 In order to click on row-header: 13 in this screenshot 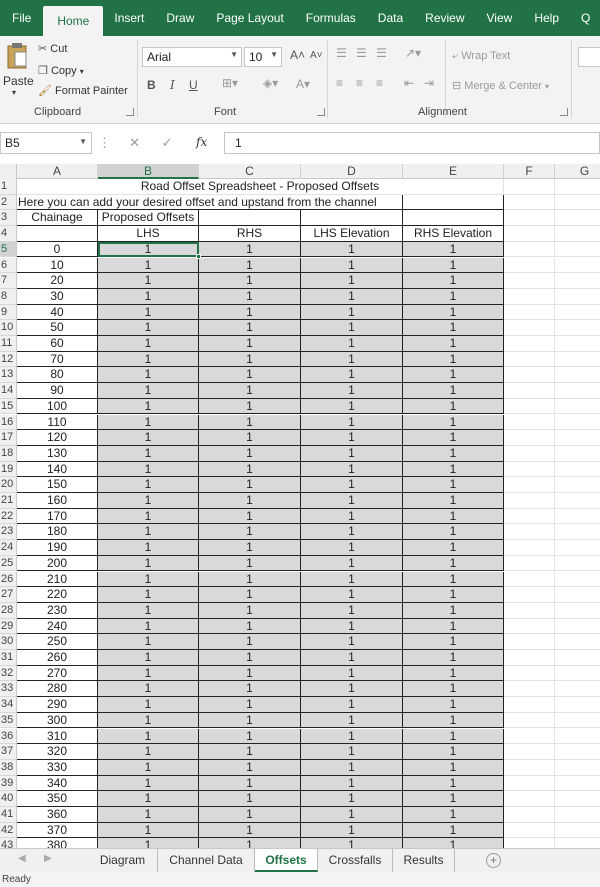, I will do `click(8, 375)`.